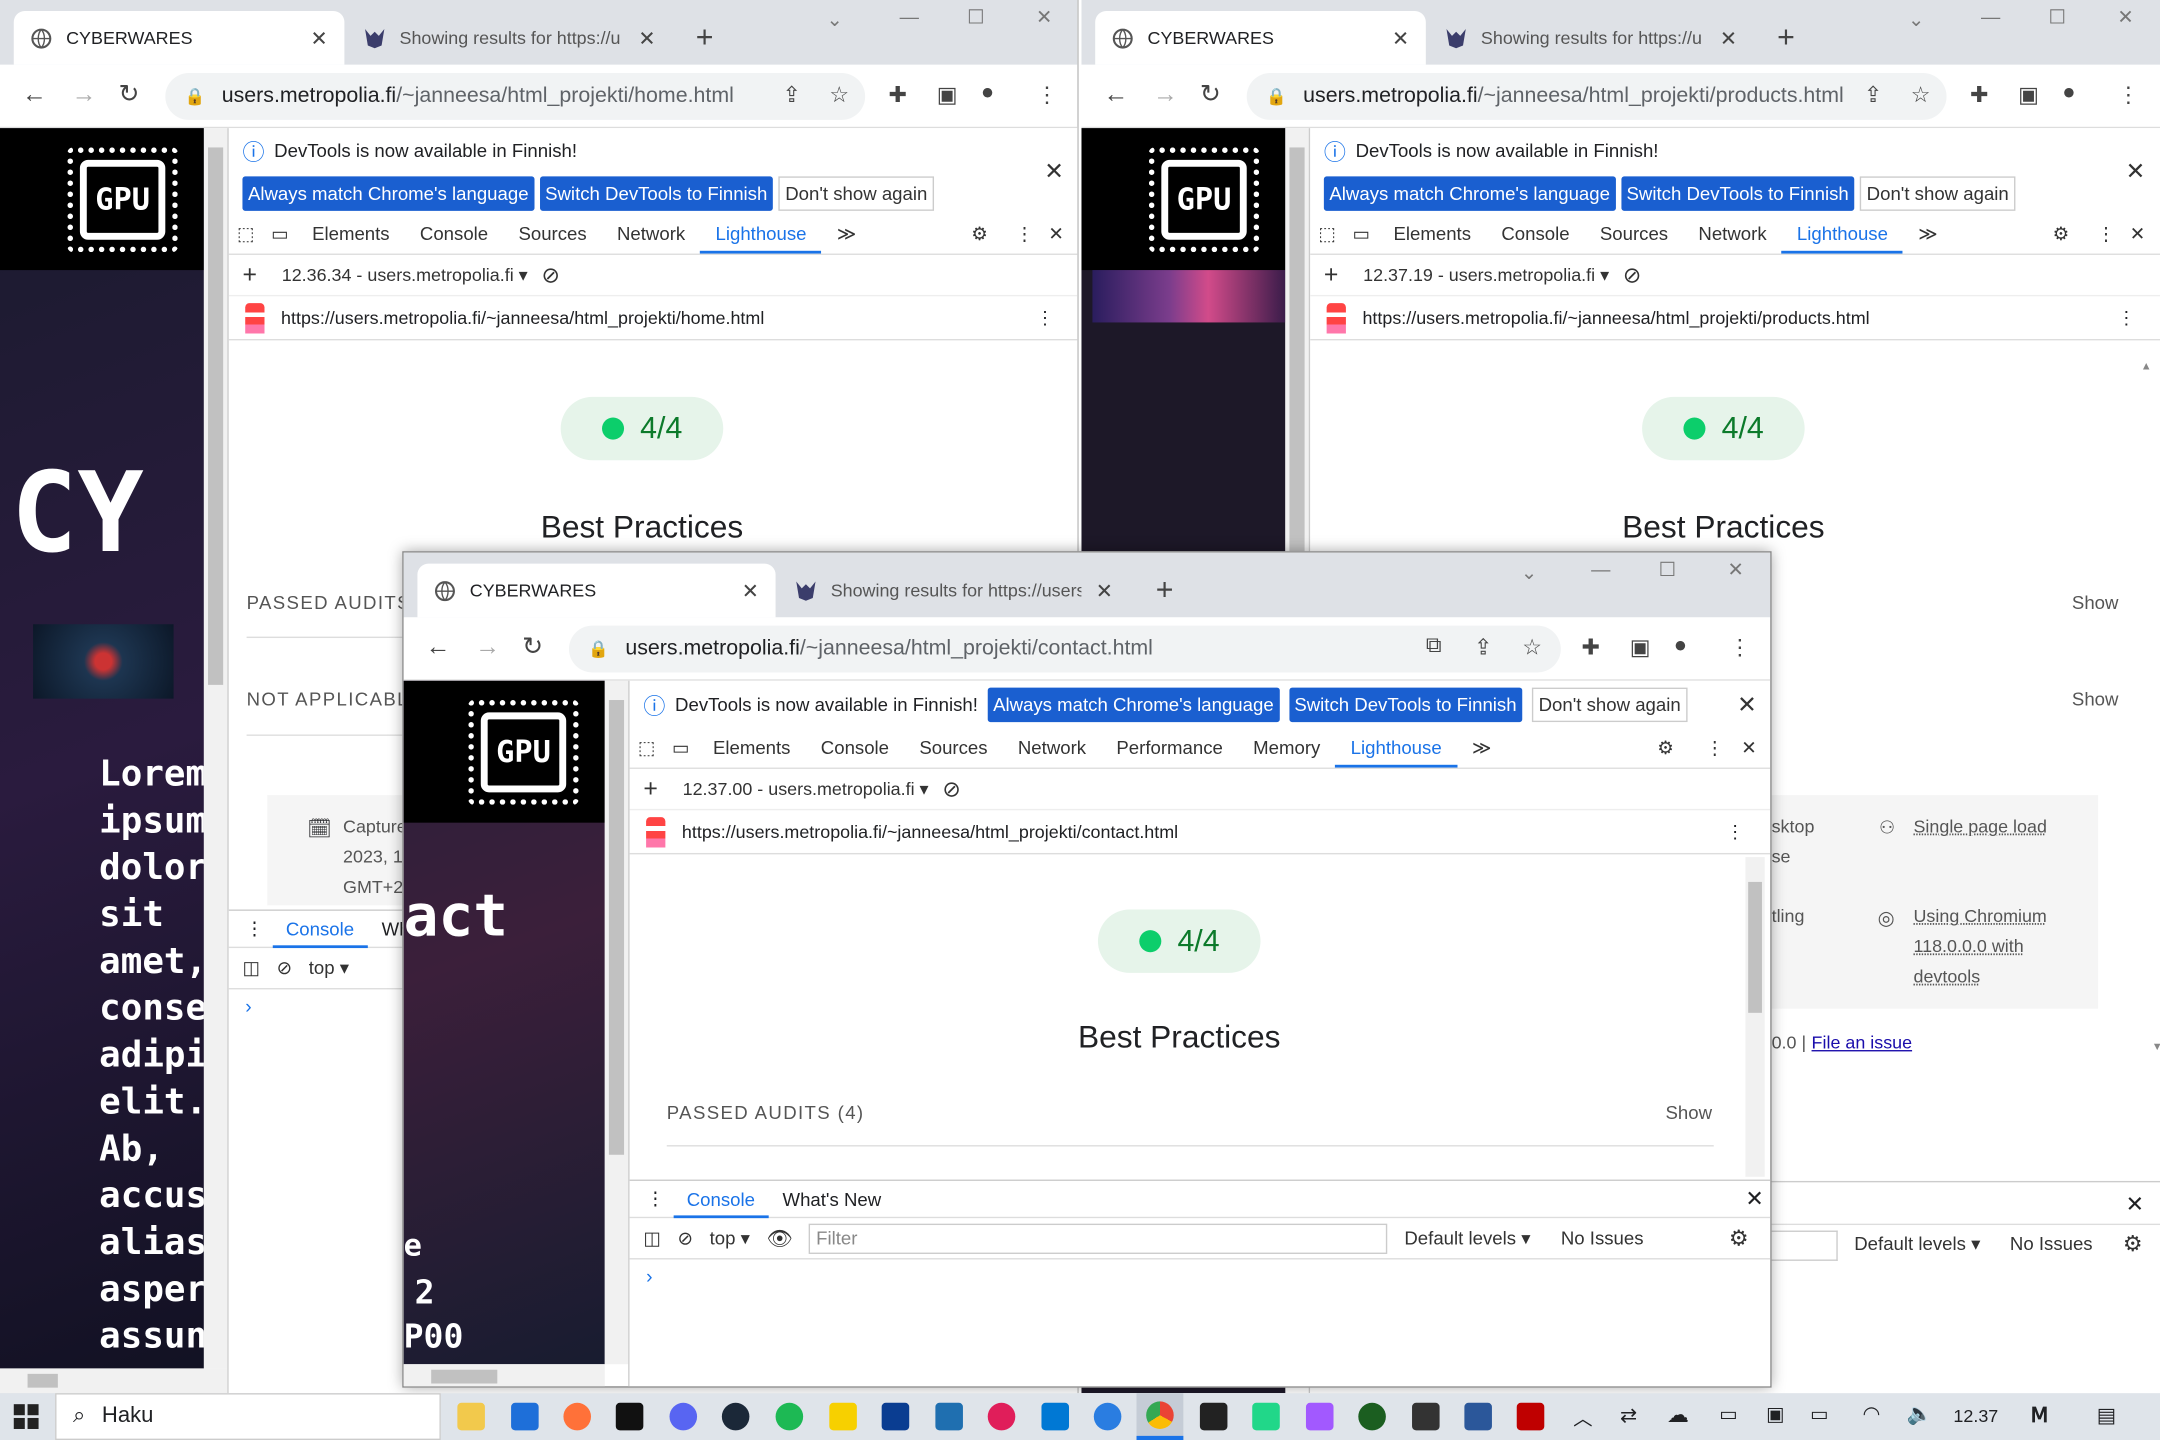 Image resolution: width=2160 pixels, height=1440 pixels. I want to click on windows-start-icon, so click(26, 1416).